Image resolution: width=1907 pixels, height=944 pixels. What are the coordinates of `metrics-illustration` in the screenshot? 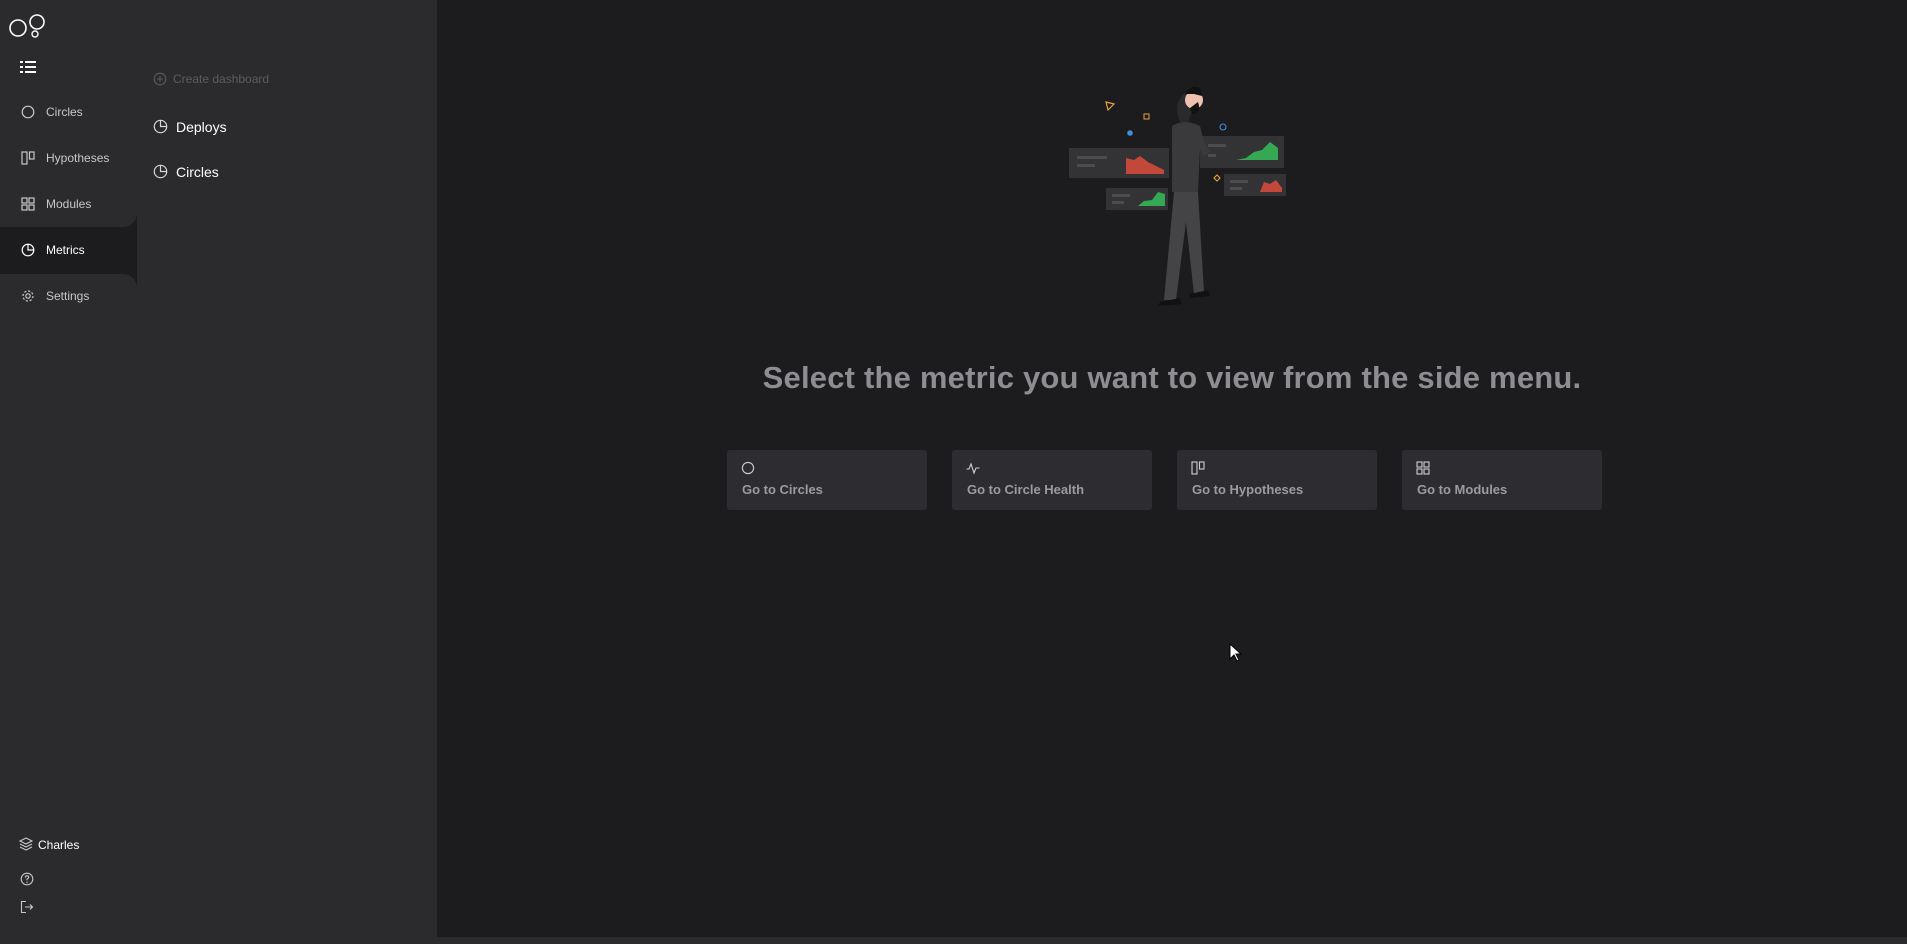 It's located at (1177, 196).